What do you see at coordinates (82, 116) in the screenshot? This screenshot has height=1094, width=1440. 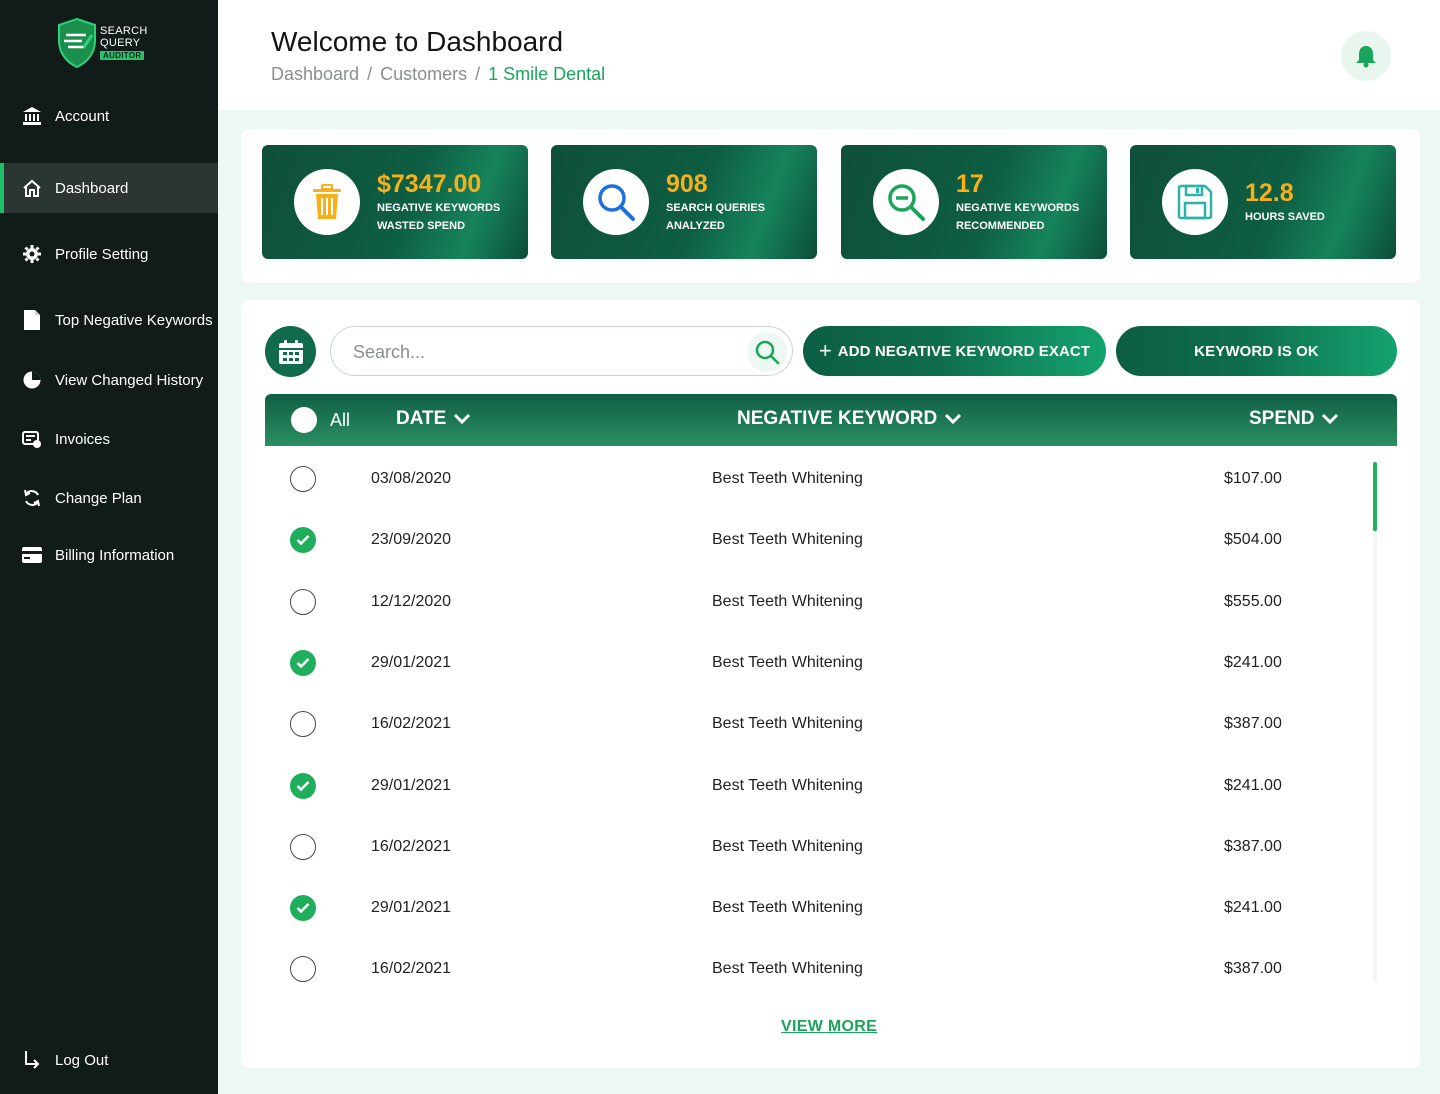 I see `sidebar-item-label: Account` at bounding box center [82, 116].